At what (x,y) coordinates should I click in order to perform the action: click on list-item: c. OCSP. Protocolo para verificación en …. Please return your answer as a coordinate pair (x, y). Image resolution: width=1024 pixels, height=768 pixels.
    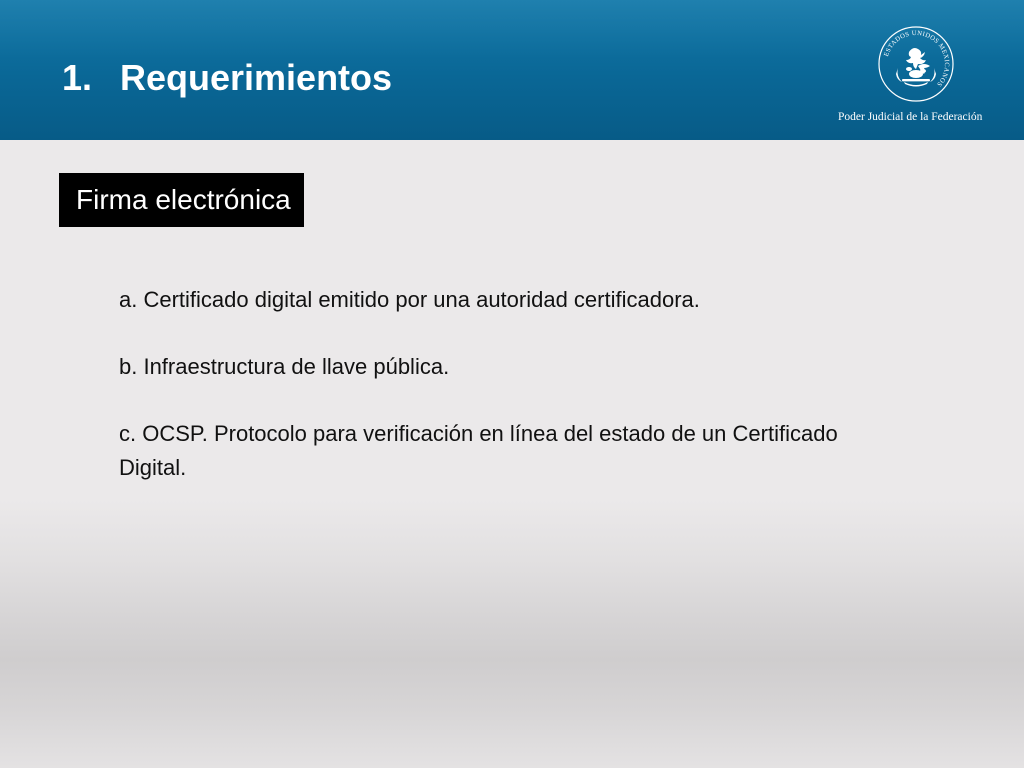
    Looking at the image, I should click on (478, 450).